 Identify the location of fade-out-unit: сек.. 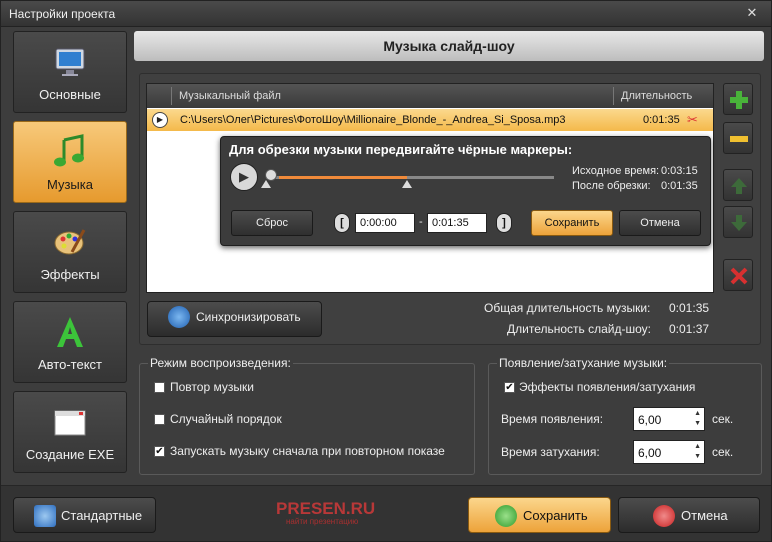
(723, 452).